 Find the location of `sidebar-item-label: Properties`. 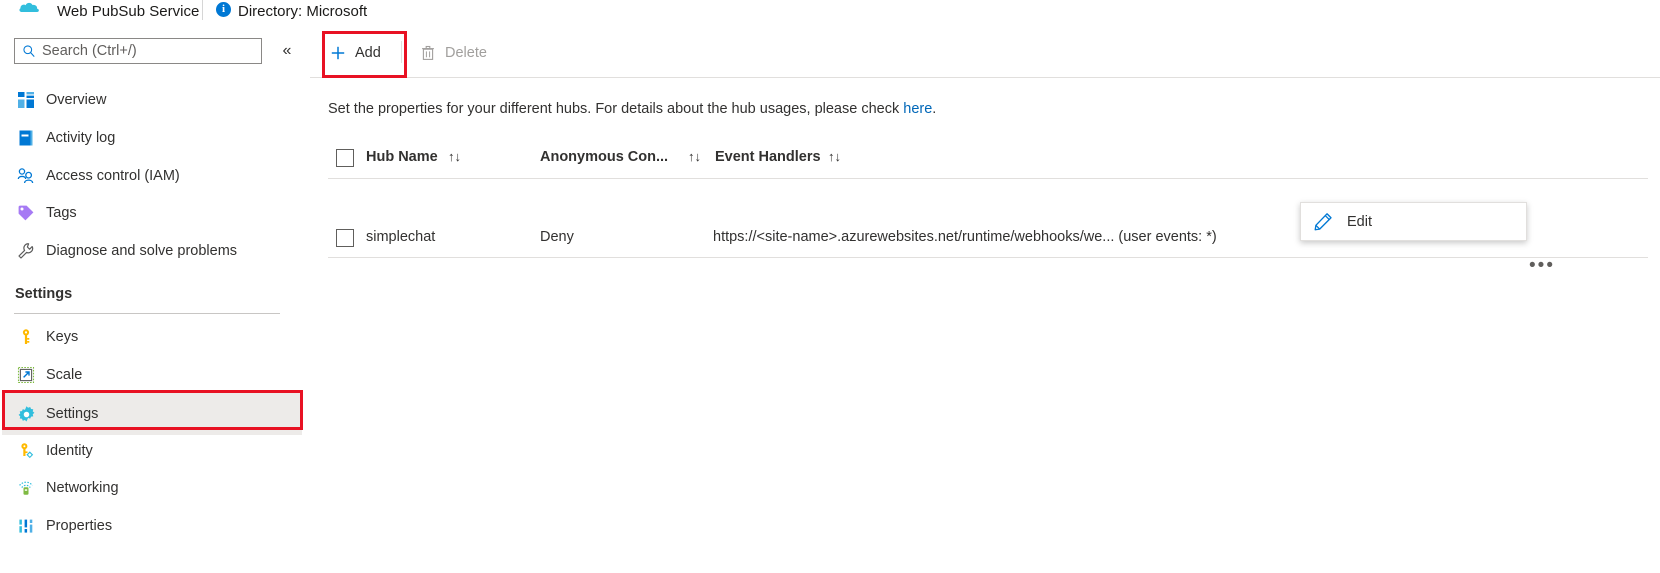

sidebar-item-label: Properties is located at coordinates (79, 526).